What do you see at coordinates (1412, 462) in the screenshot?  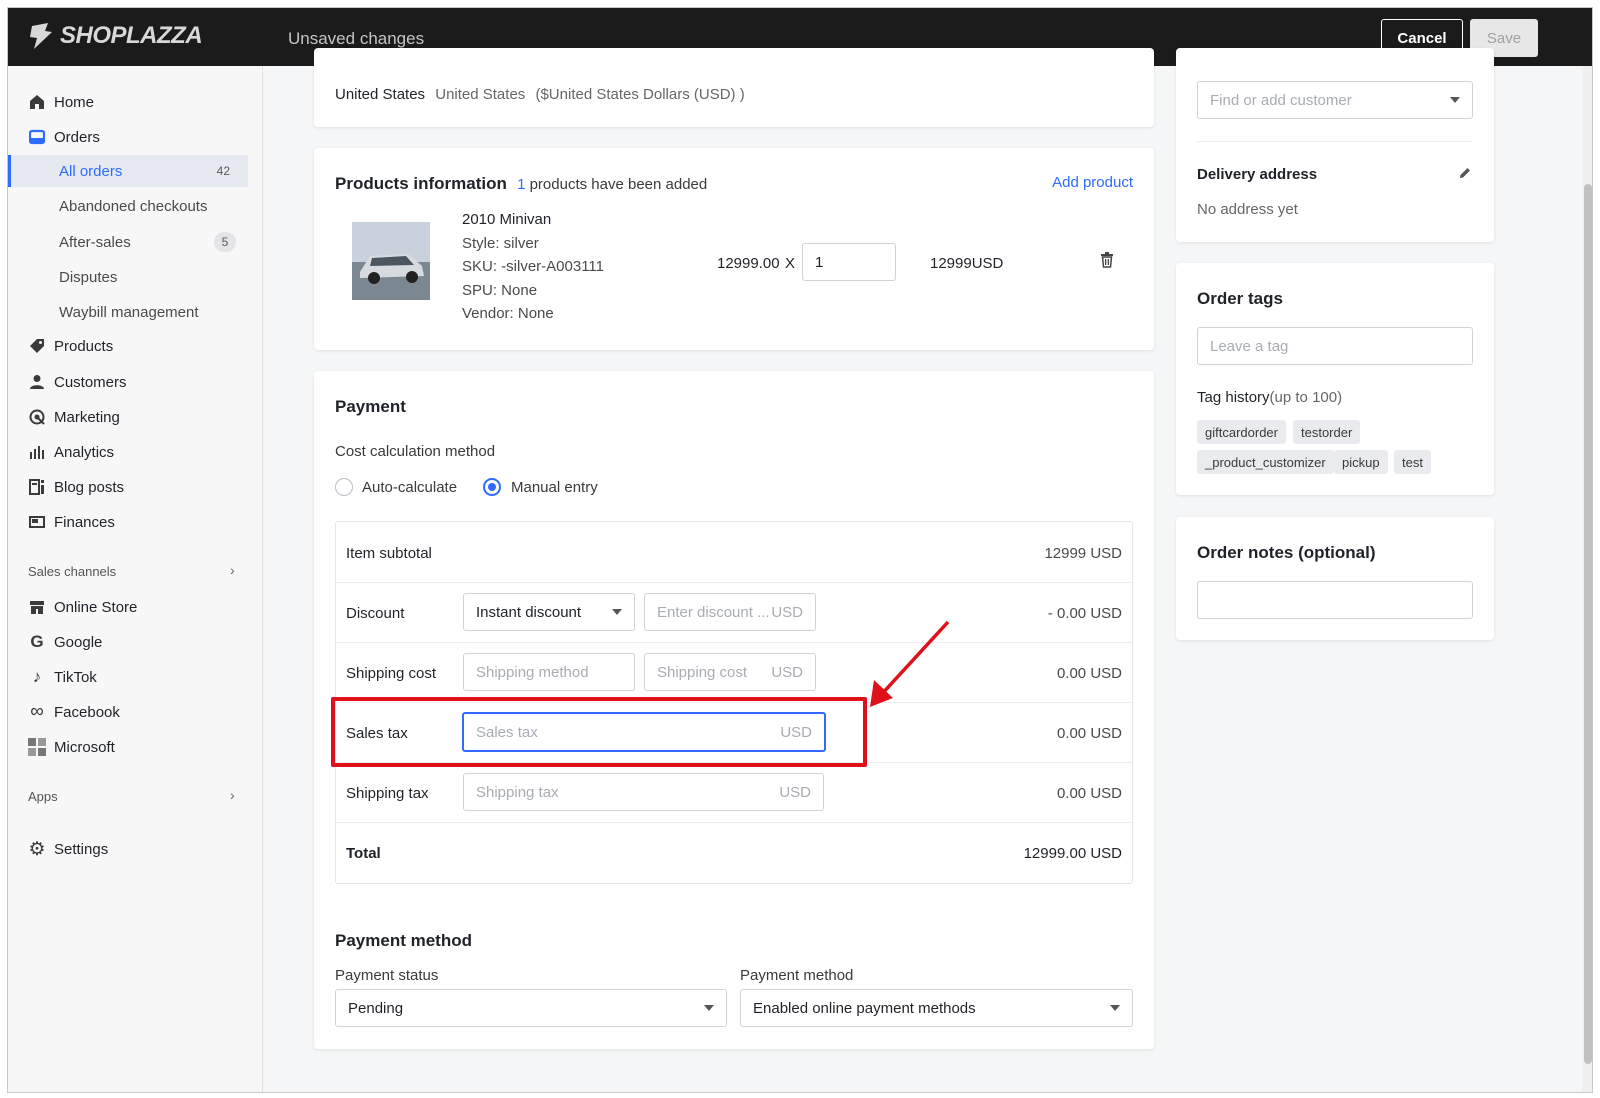 I see `tag-chip: test` at bounding box center [1412, 462].